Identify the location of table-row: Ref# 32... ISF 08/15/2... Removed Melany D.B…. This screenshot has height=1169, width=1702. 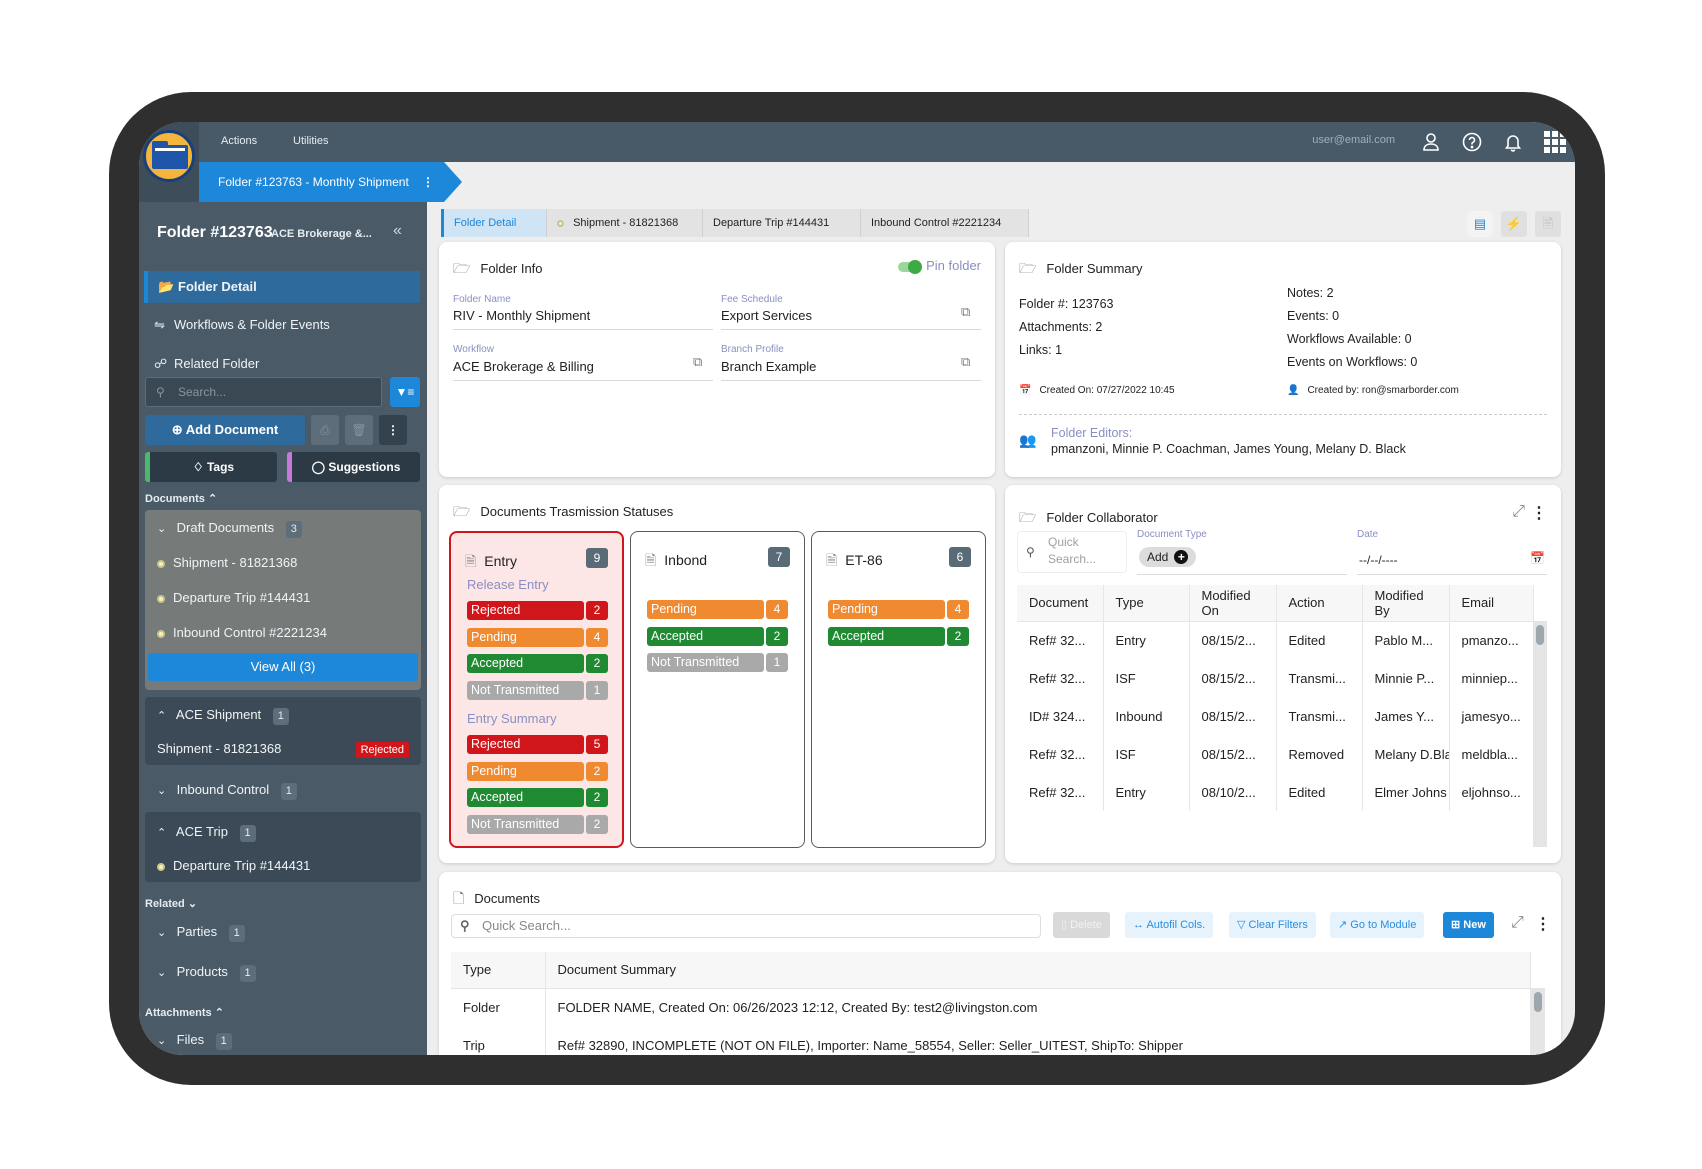
(1275, 754).